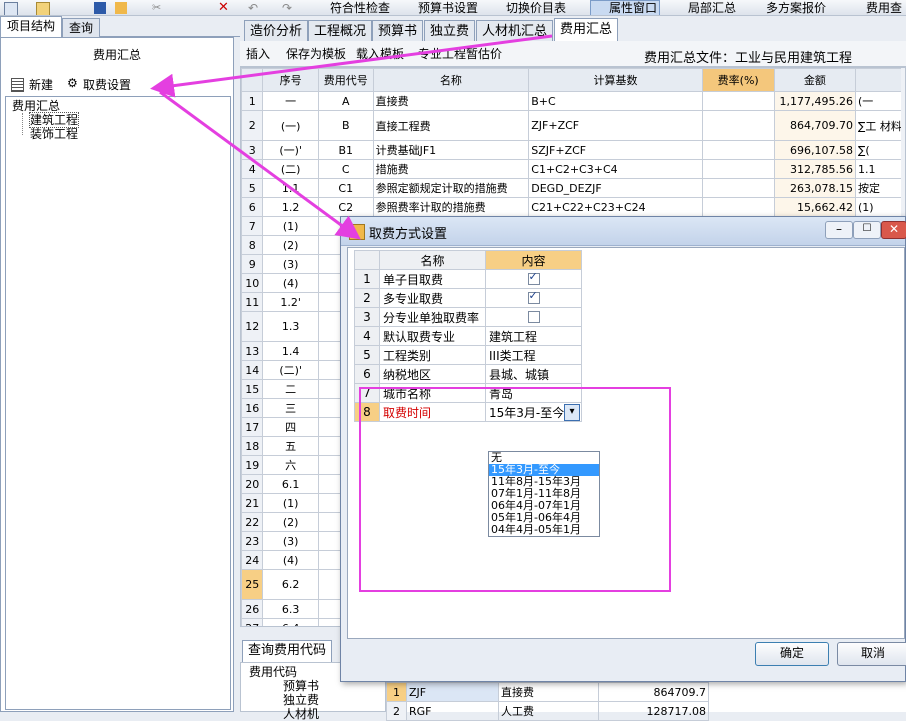 This screenshot has height=721, width=906. Describe the element at coordinates (290, 80) in the screenshot. I see `col-header-seq: 序号` at that location.